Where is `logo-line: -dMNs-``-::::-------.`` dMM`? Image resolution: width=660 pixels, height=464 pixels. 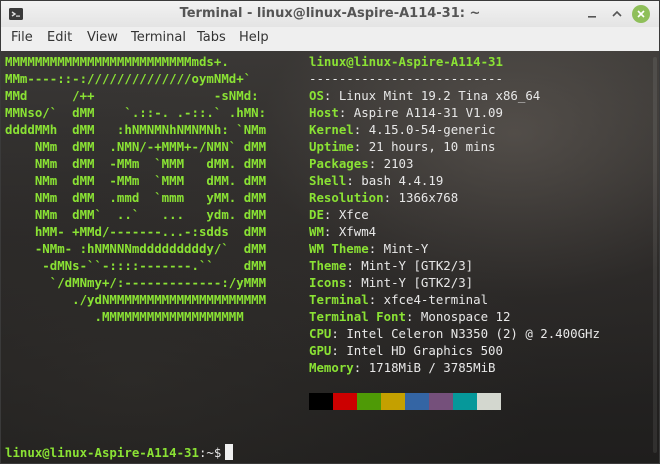 logo-line: -dMNs-``-::::-------.`` dMM is located at coordinates (136, 265).